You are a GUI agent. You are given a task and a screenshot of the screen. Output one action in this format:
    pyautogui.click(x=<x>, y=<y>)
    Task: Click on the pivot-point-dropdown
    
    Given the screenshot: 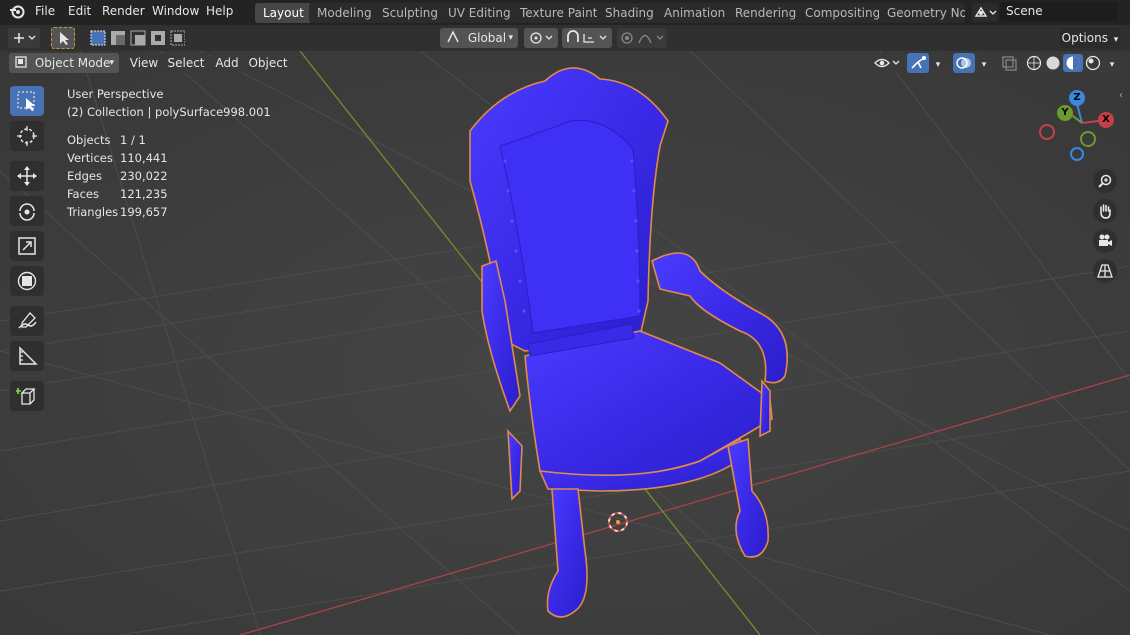 What is the action you would take?
    pyautogui.click(x=541, y=38)
    